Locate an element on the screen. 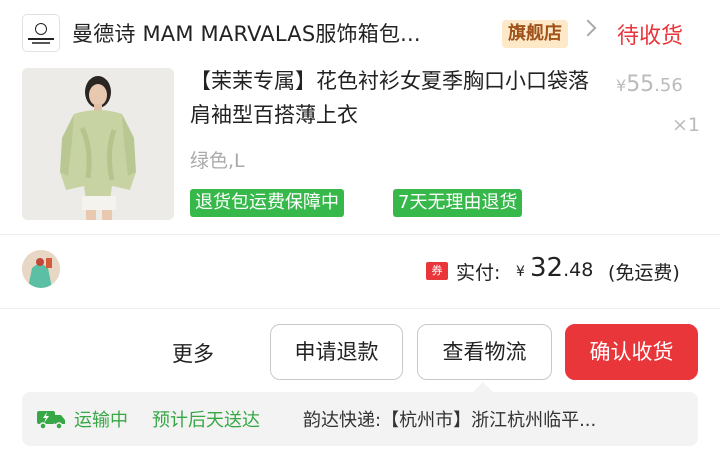  coupon-icon: 券 is located at coordinates (437, 271).